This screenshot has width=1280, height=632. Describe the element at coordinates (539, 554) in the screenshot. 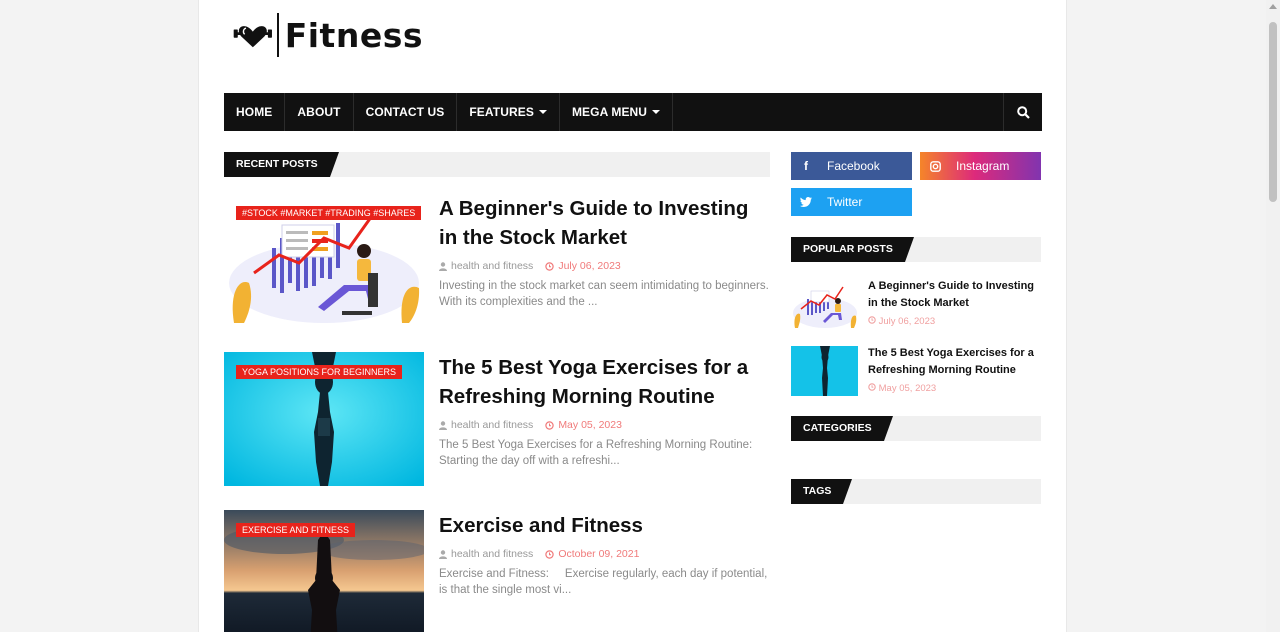

I see `post-meta: health and fitness October 09, 2021` at that location.